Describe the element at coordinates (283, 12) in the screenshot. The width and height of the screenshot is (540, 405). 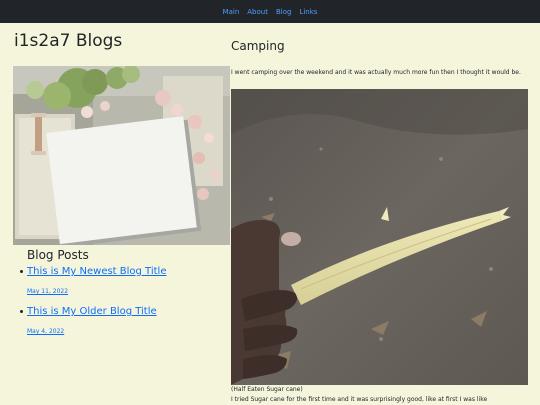
I see `nav-link-blog: Blog` at that location.